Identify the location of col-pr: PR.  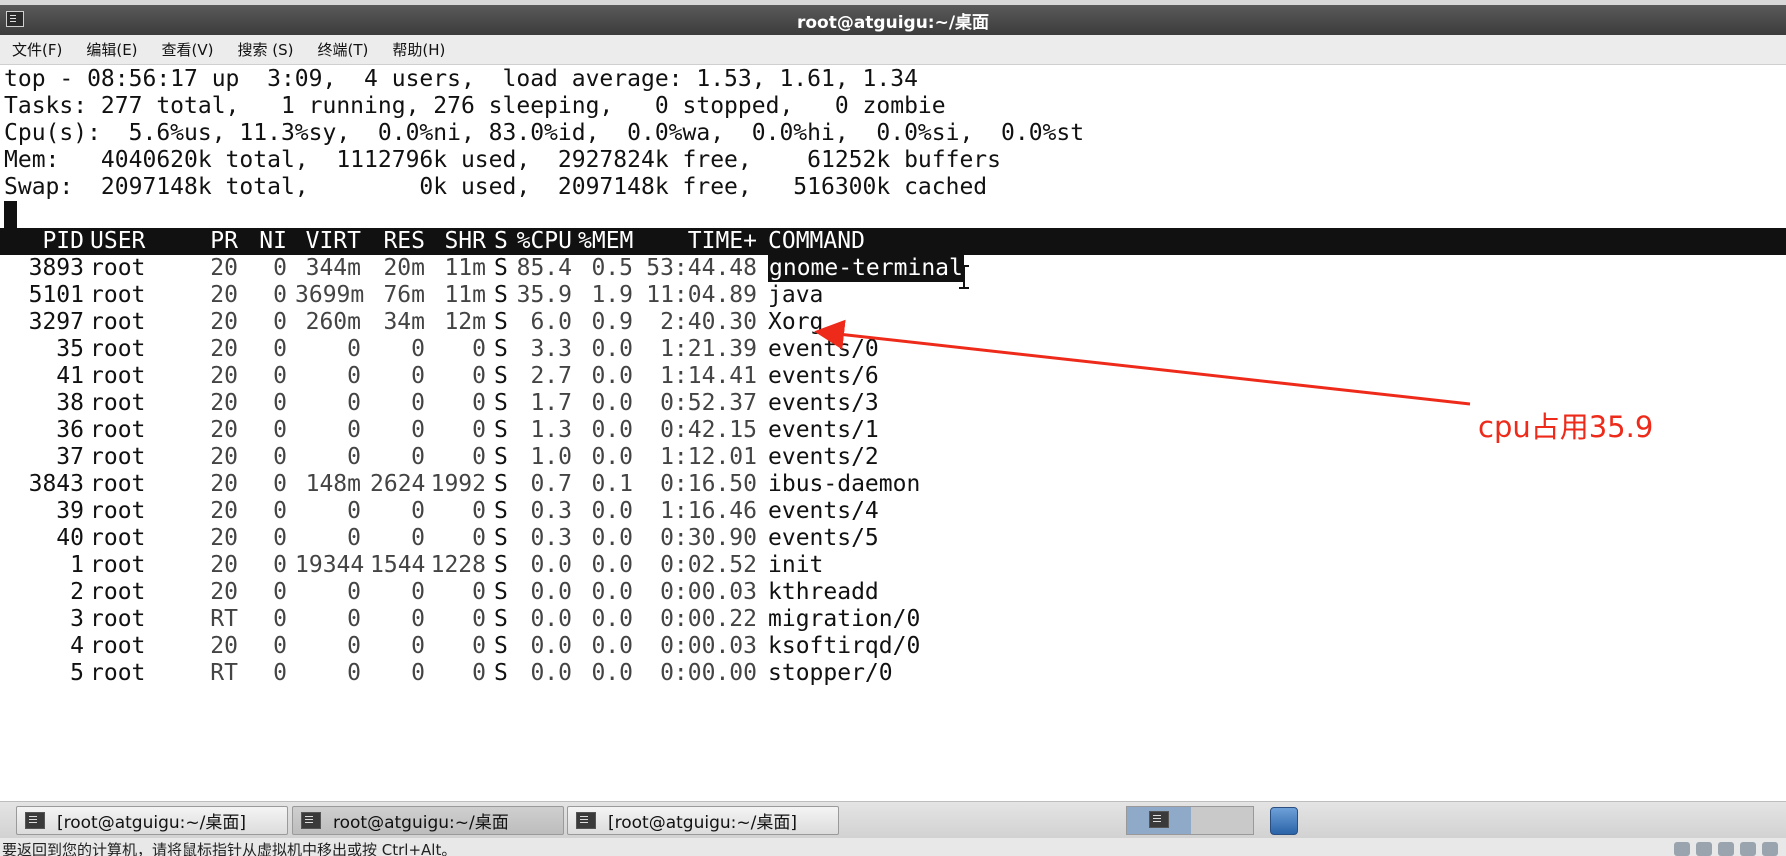
(224, 241).